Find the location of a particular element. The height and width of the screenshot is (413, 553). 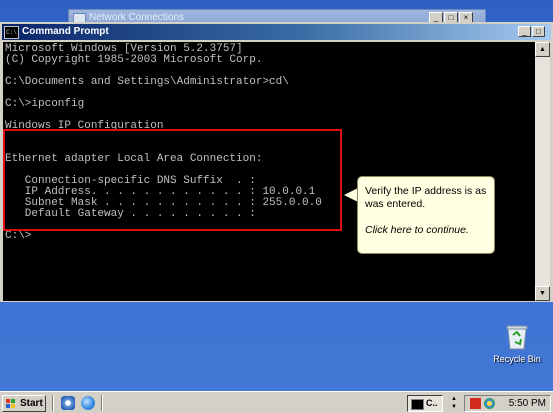

callout-message: Verify the IP address is as was entered. is located at coordinates (426, 197).